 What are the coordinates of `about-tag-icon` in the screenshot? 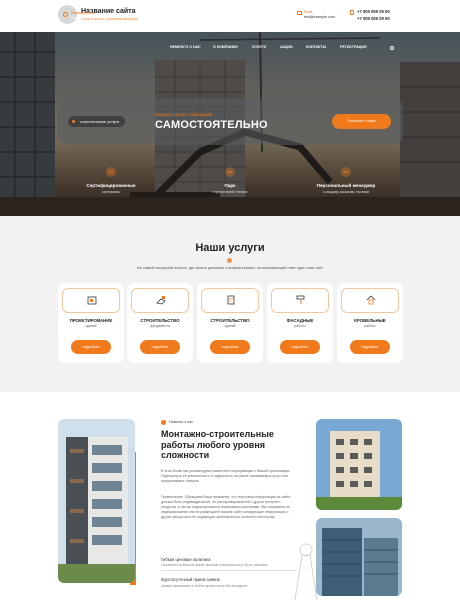 It's located at (163, 422).